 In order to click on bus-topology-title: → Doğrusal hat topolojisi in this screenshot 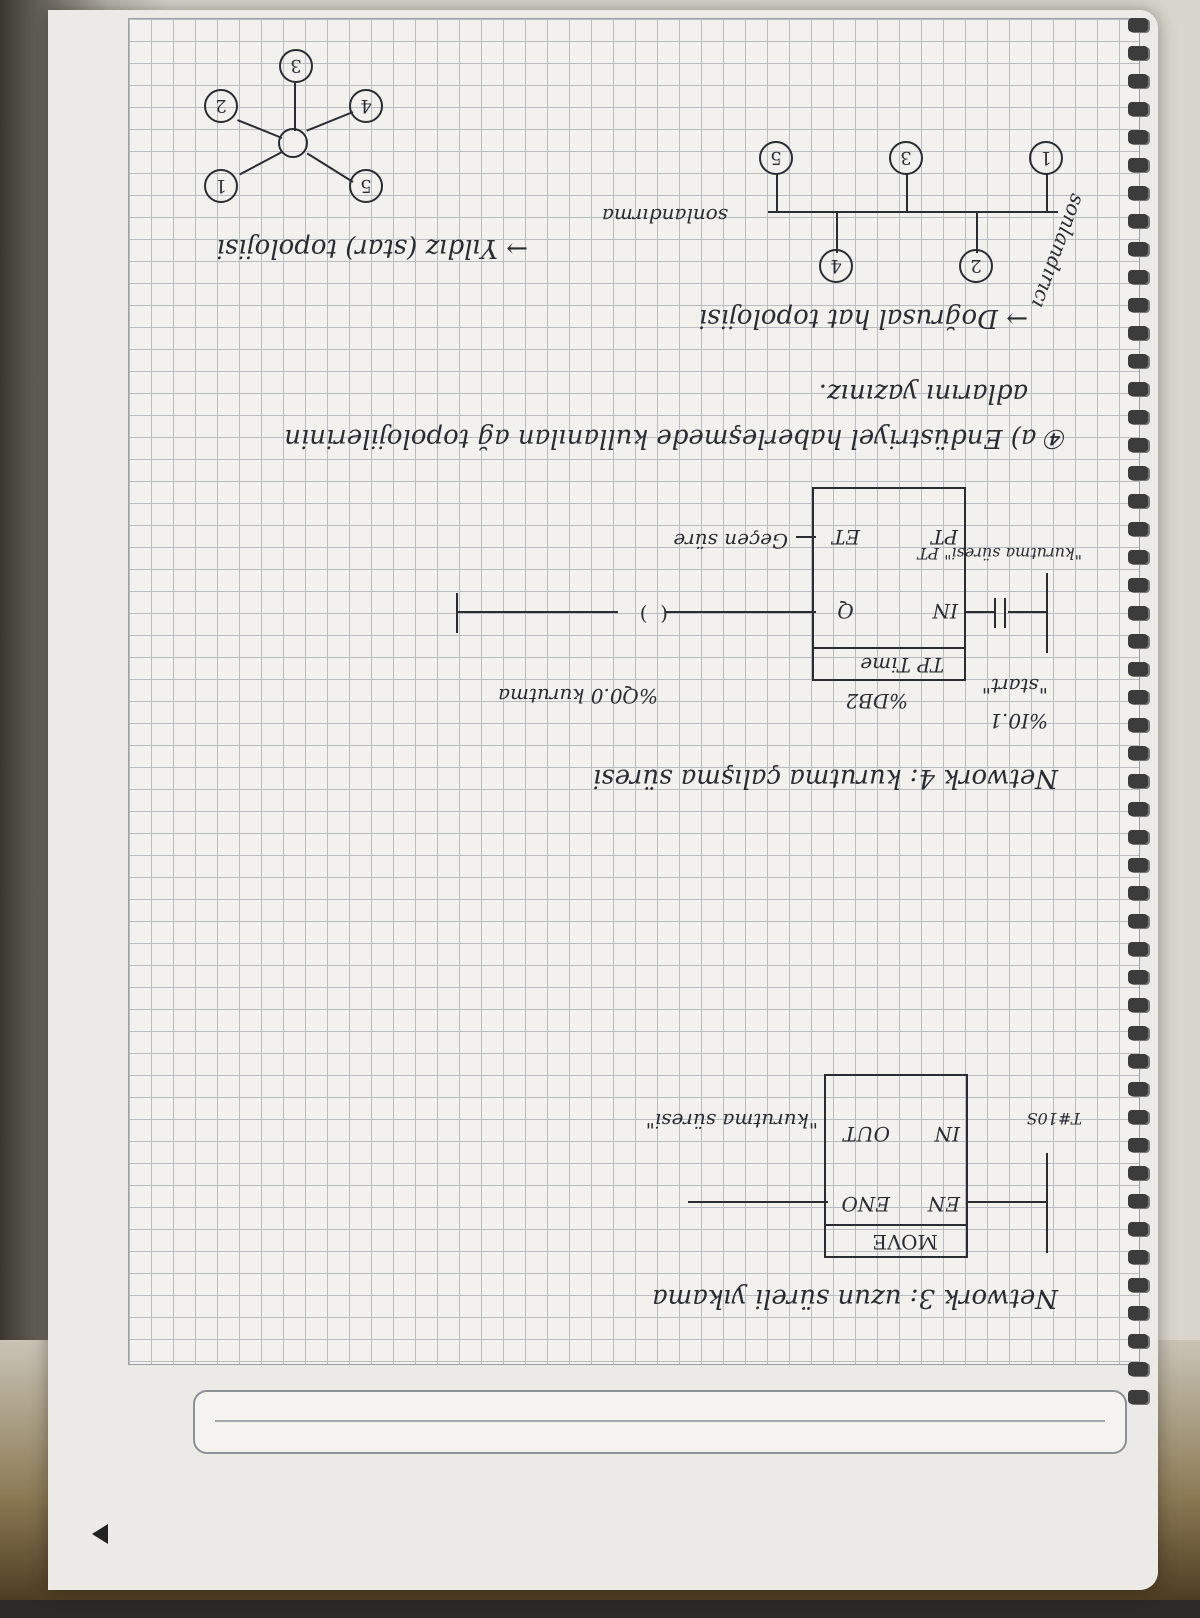, I will do `click(863, 318)`.